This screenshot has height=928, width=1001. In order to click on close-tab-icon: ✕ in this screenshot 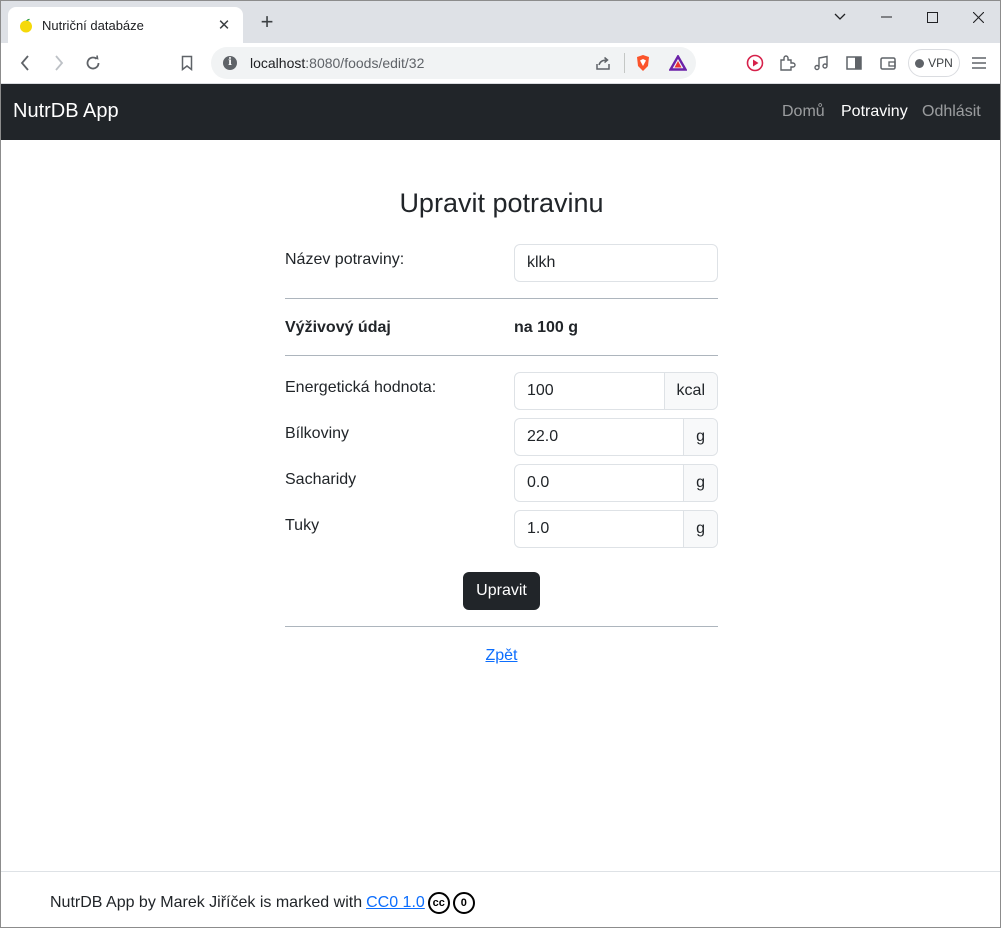, I will do `click(224, 25)`.